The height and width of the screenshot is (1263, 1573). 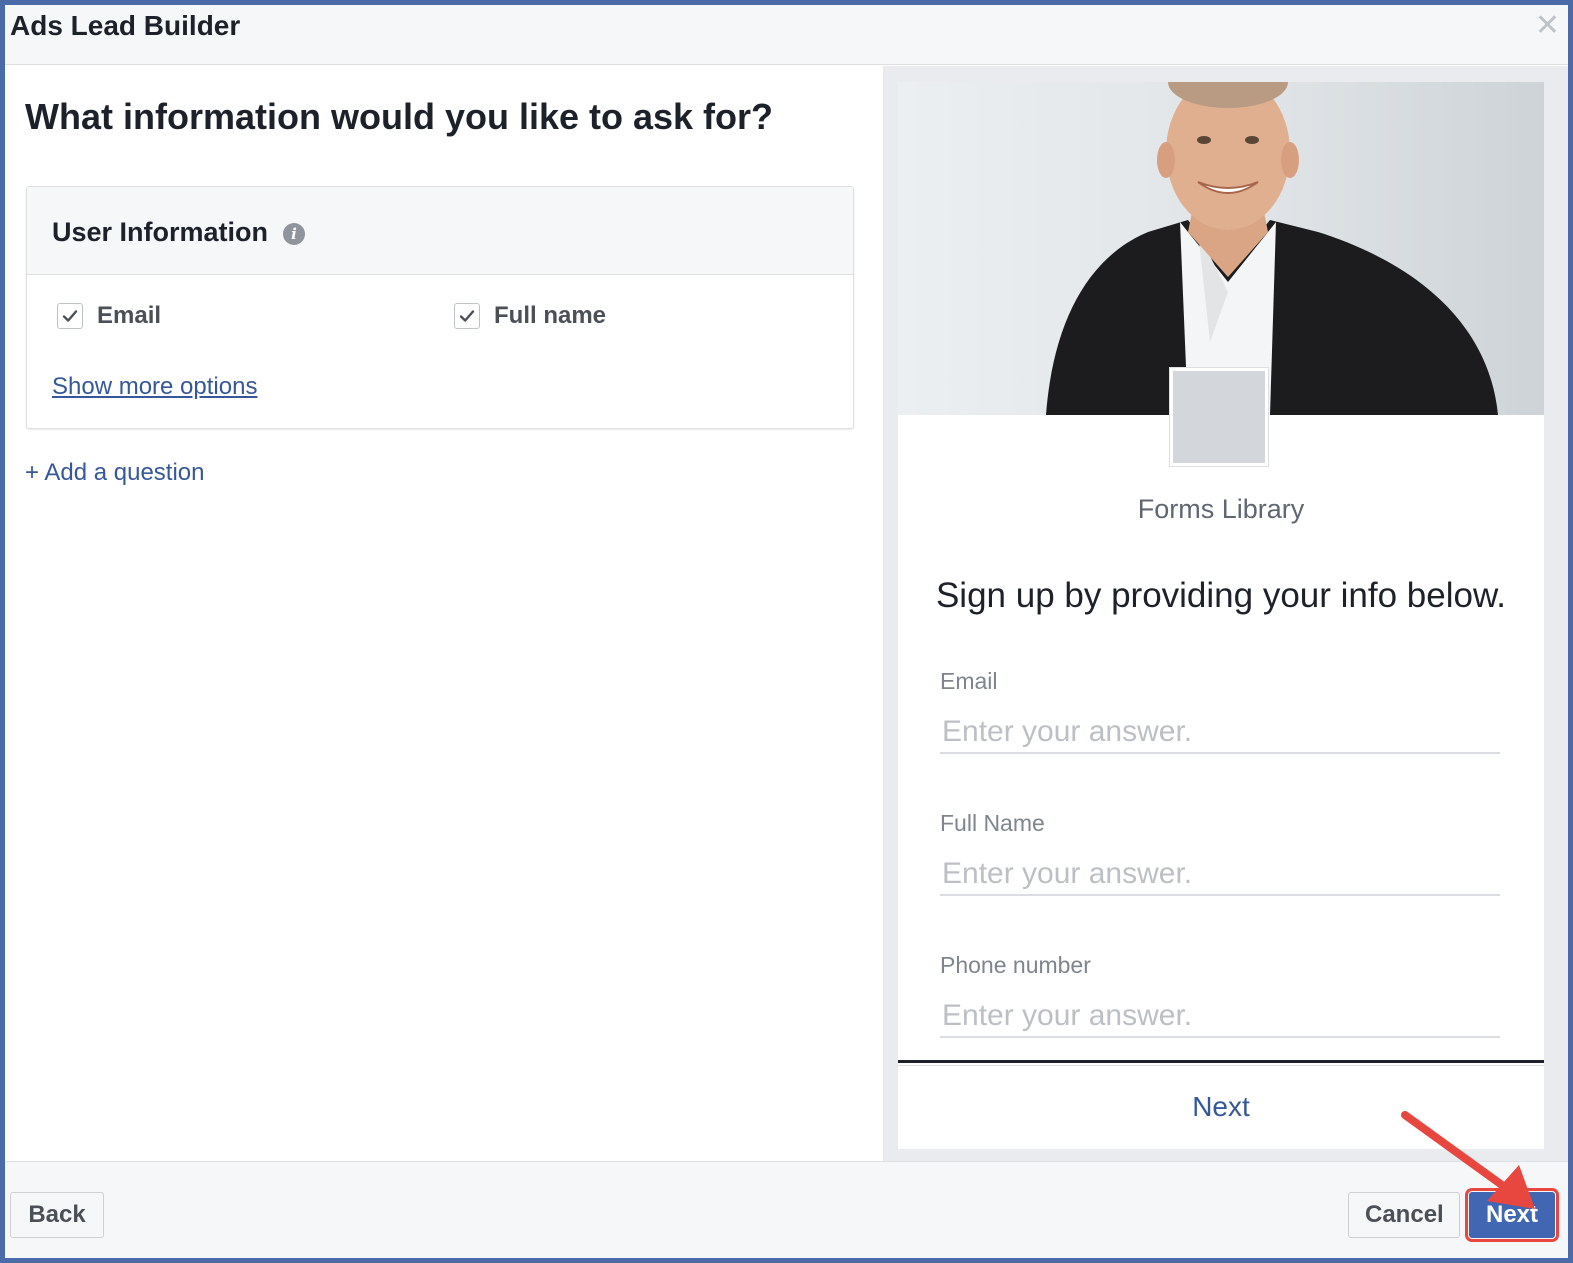 I want to click on page-avatar, so click(x=1219, y=417).